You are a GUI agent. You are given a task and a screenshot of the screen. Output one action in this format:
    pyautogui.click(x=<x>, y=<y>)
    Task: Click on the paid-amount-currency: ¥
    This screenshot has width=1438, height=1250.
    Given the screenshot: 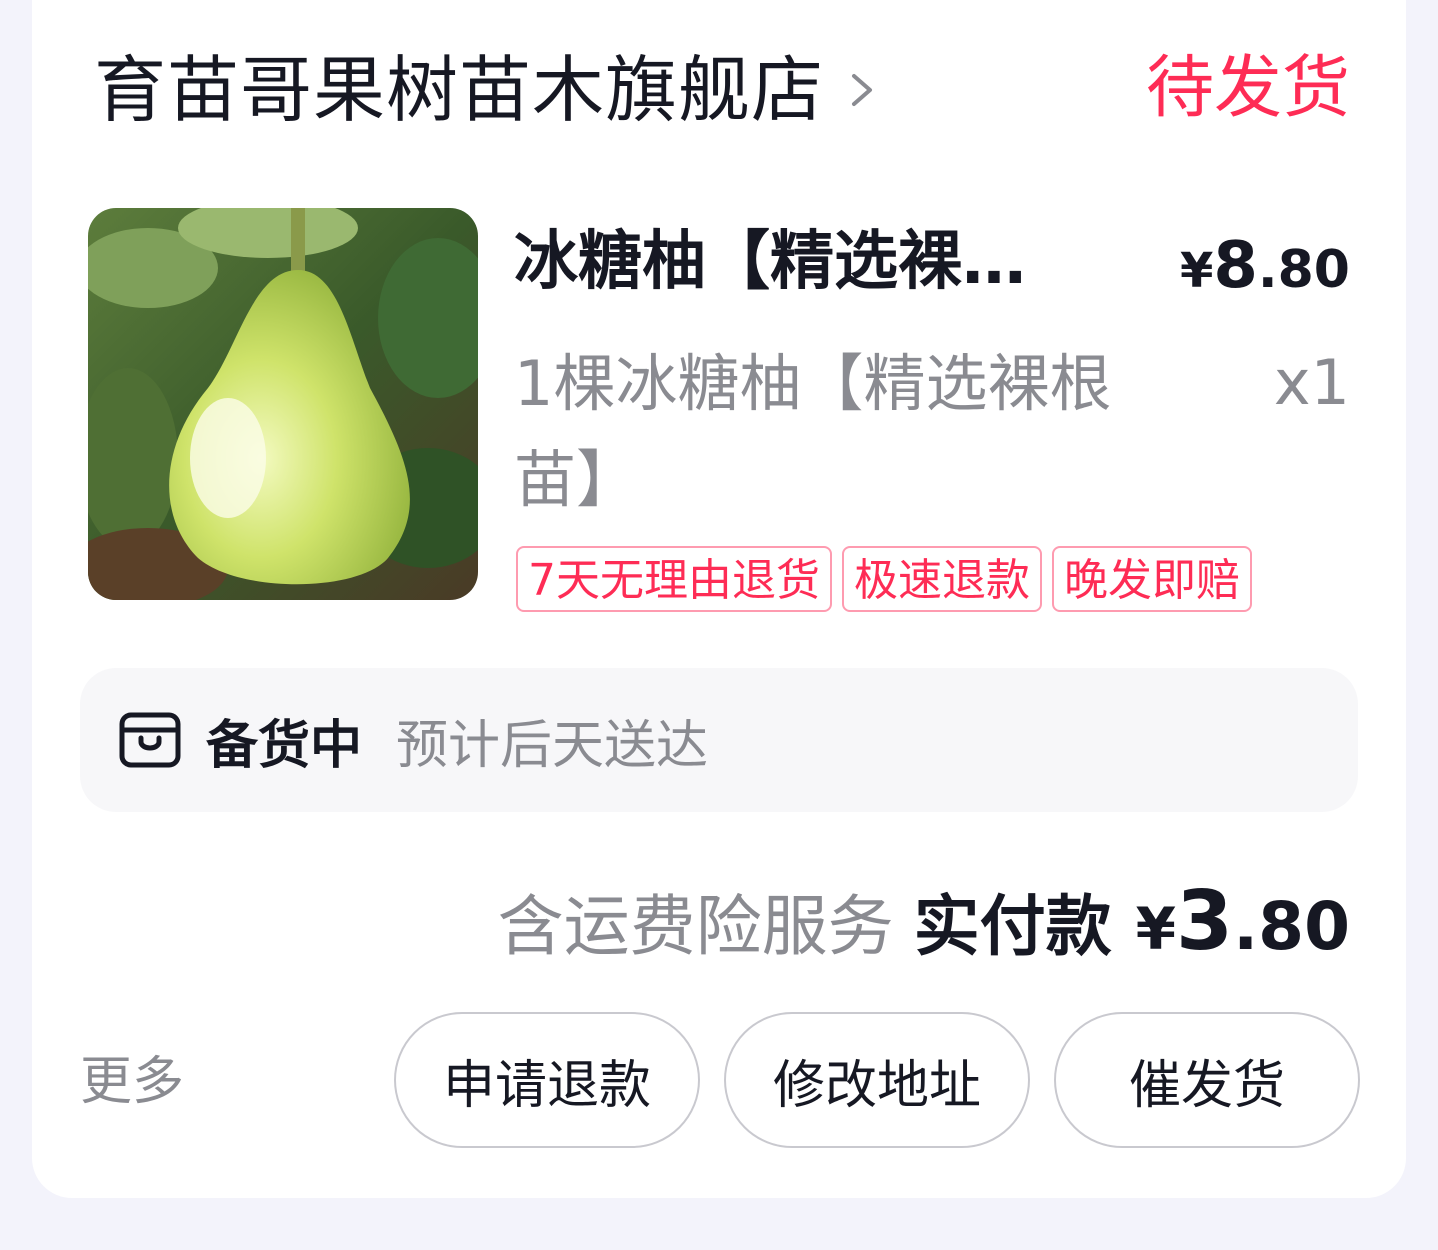 What is the action you would take?
    pyautogui.click(x=1156, y=929)
    